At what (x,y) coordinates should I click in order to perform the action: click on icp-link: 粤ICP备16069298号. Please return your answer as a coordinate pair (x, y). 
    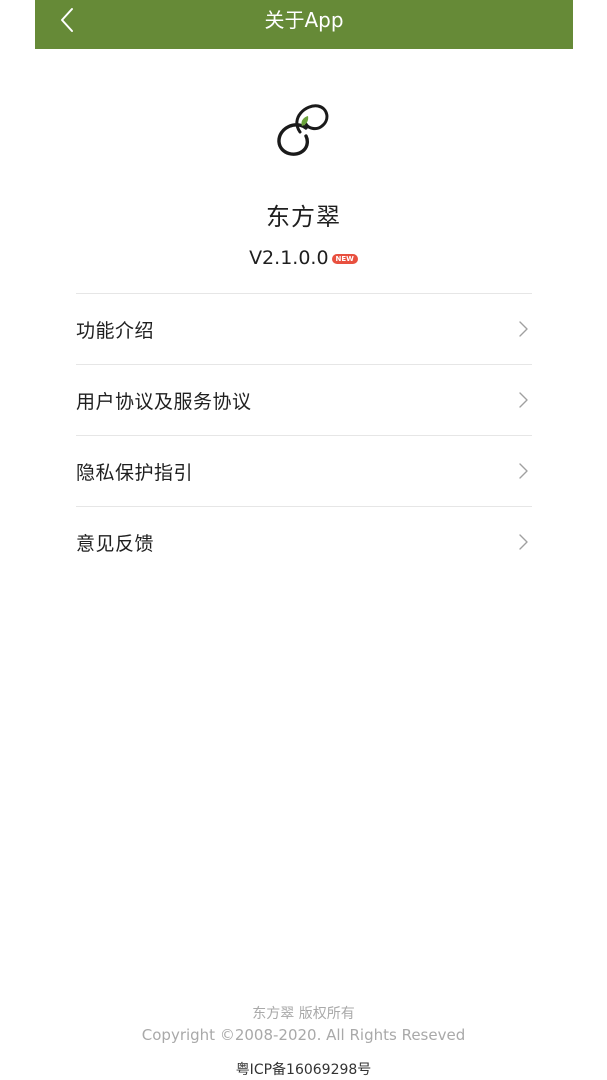
    Looking at the image, I should click on (303, 1070).